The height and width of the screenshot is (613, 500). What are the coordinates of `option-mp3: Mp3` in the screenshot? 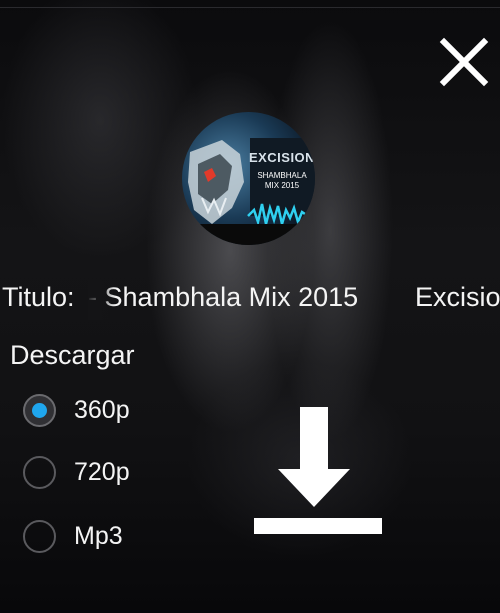 It's located at (123, 536).